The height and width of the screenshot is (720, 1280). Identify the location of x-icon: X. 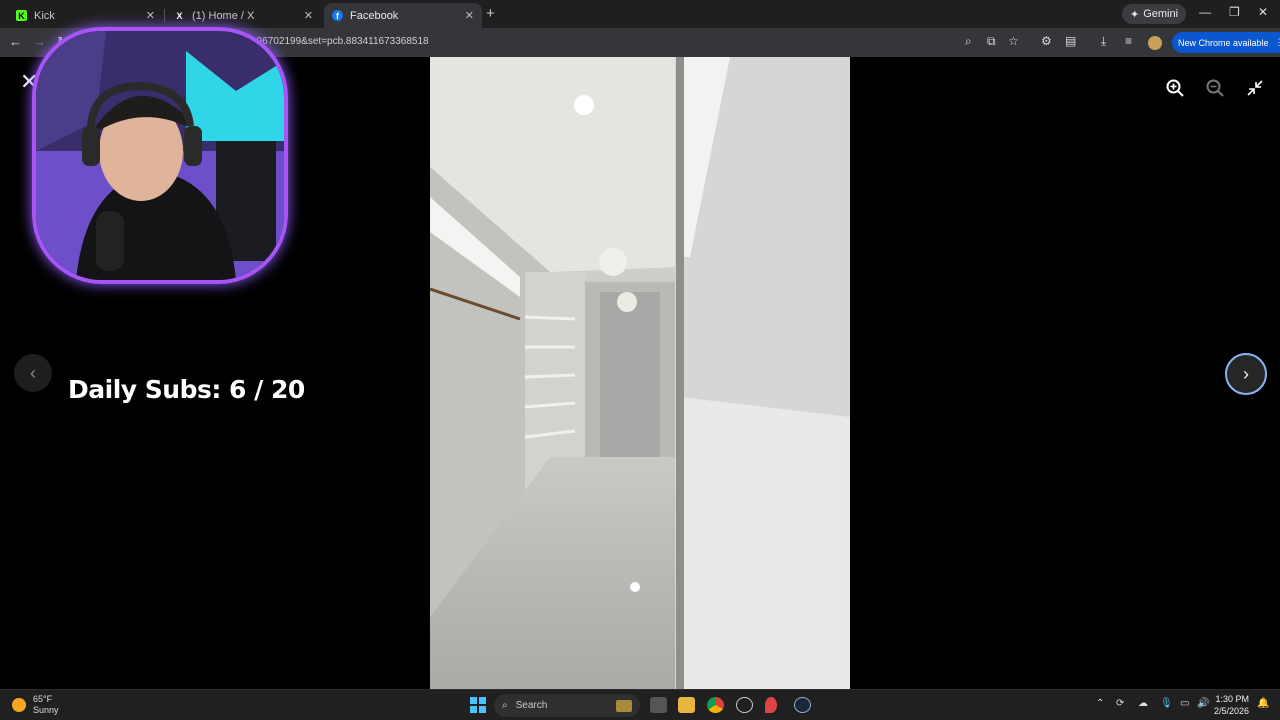
(179, 15).